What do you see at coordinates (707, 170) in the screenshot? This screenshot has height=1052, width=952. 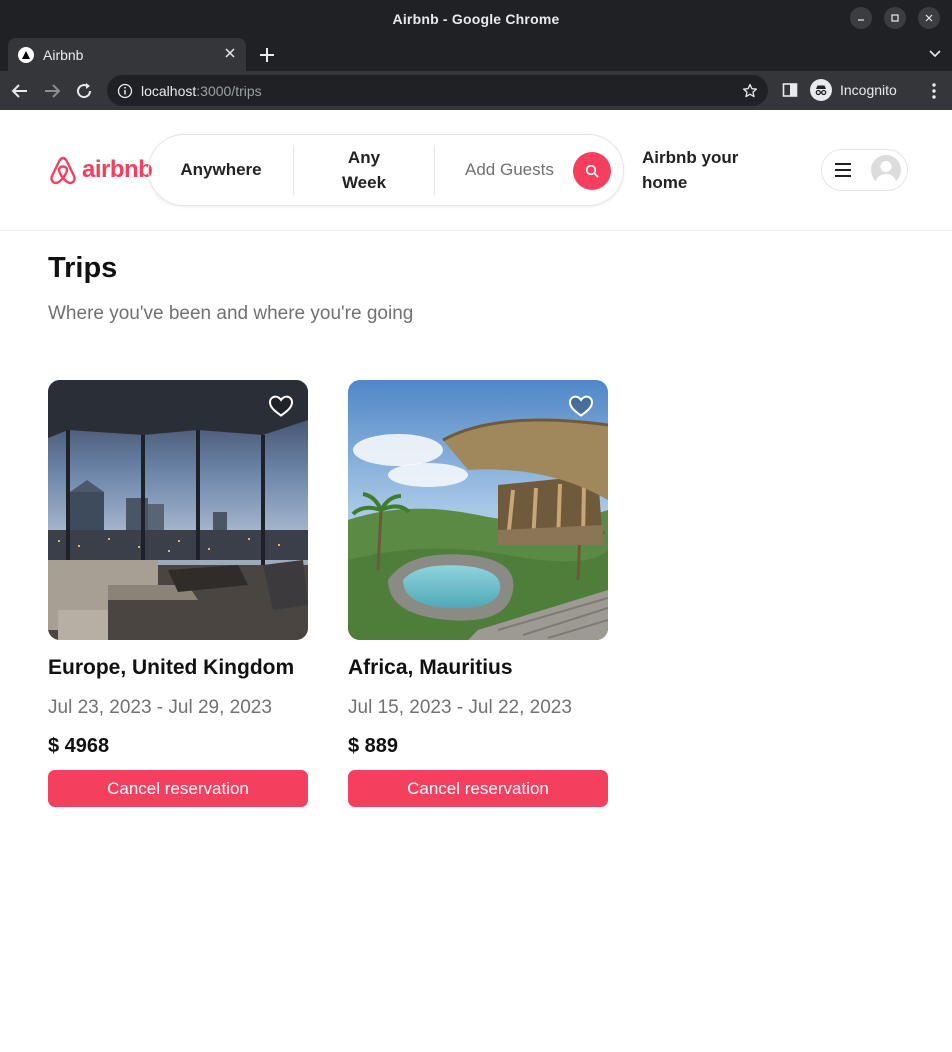 I see `airbnb-your-home-link: Airbnb your home` at bounding box center [707, 170].